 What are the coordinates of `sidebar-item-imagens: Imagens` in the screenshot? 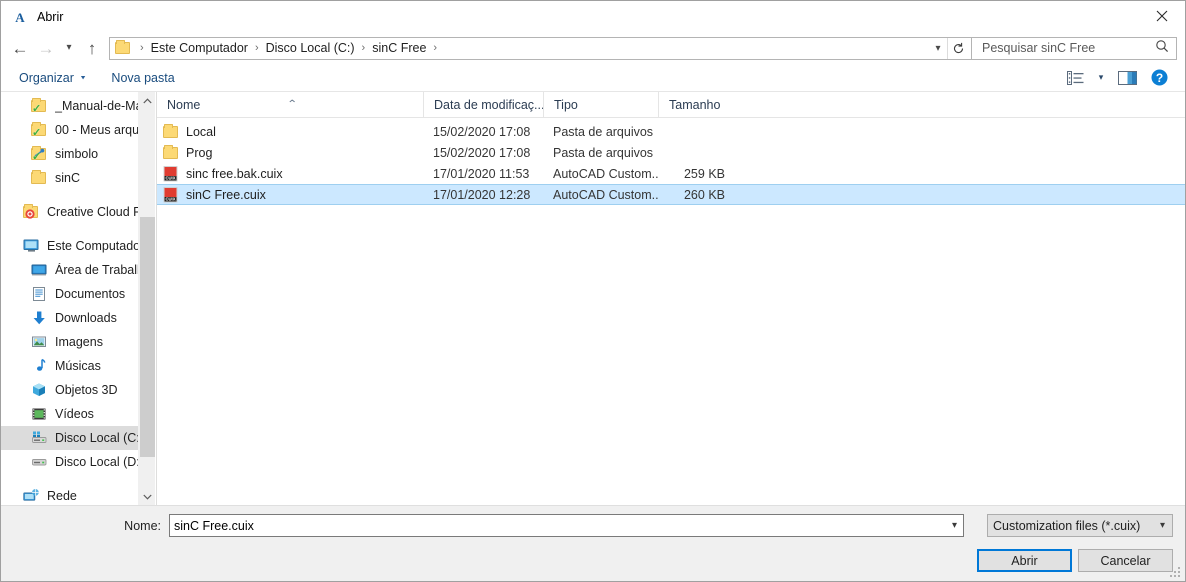 It's located at (69, 342).